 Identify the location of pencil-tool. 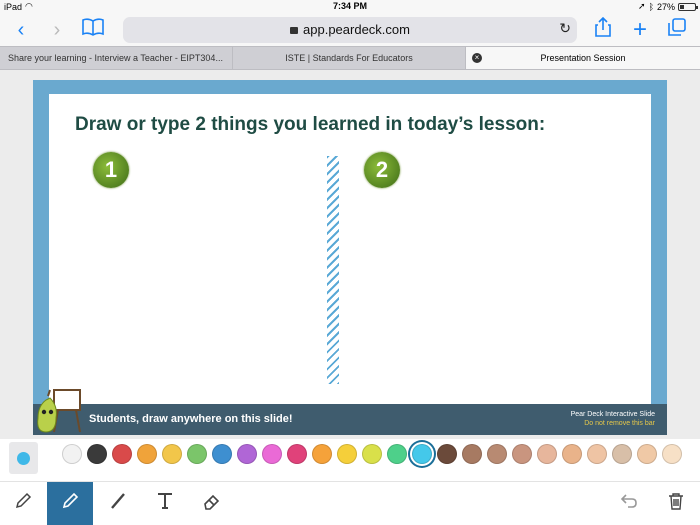
(23, 503).